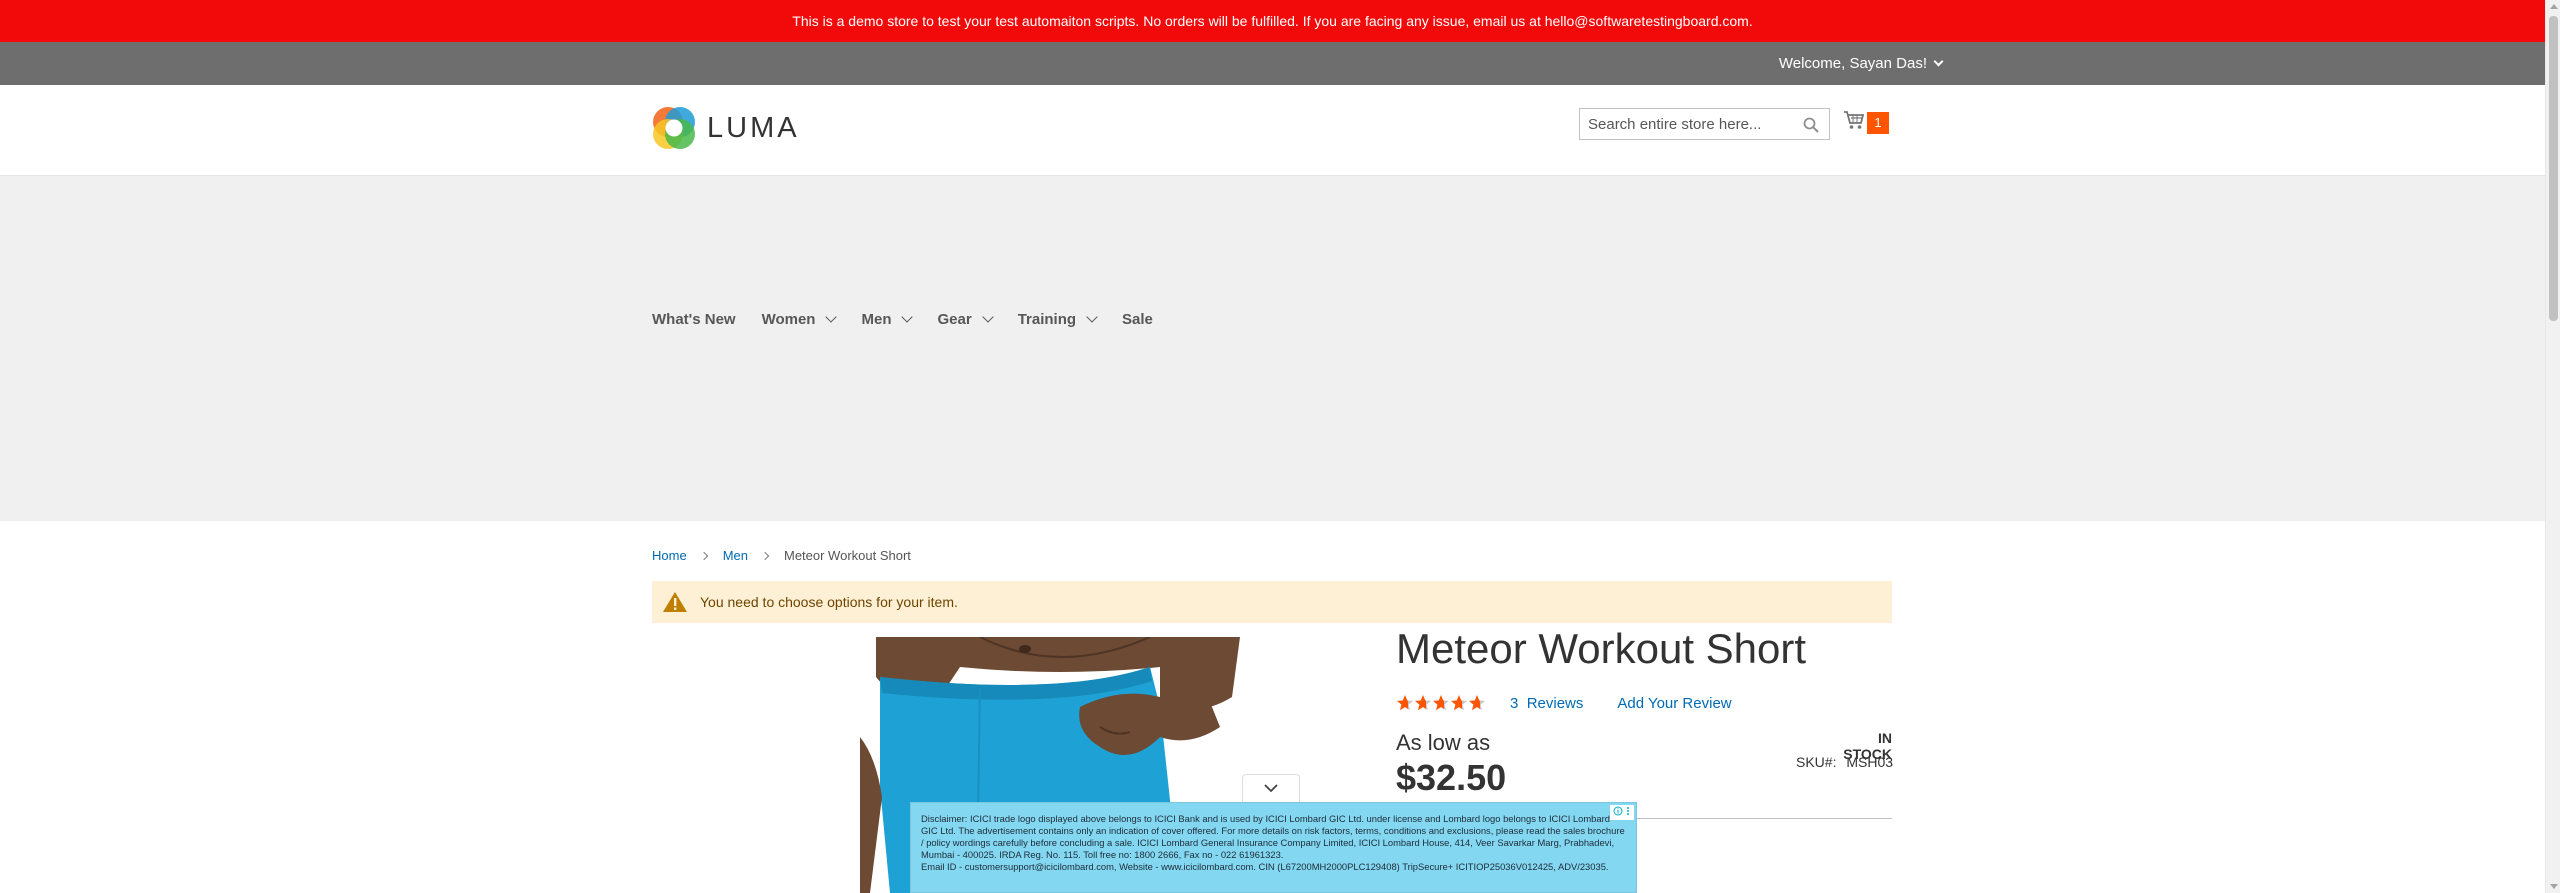 The width and height of the screenshot is (2560, 893). I want to click on nav-item-men: Men, so click(887, 319).